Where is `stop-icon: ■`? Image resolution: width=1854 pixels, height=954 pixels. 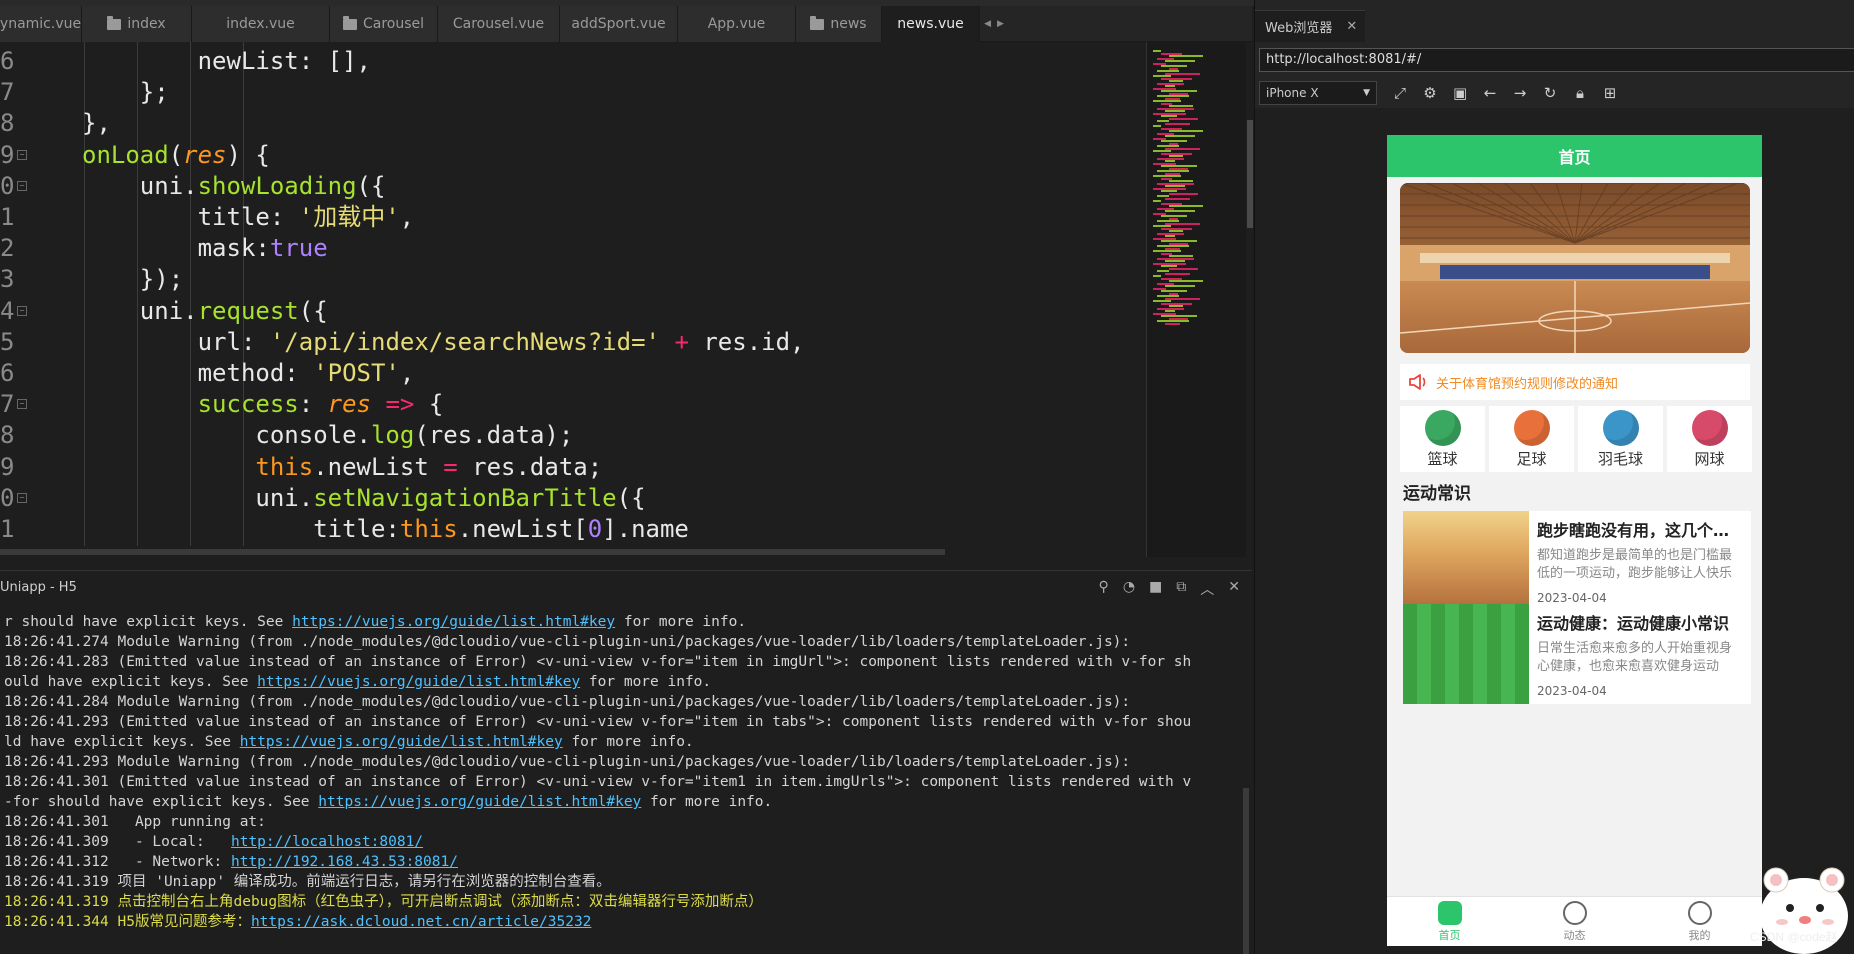
stop-icon: ■ is located at coordinates (1155, 589).